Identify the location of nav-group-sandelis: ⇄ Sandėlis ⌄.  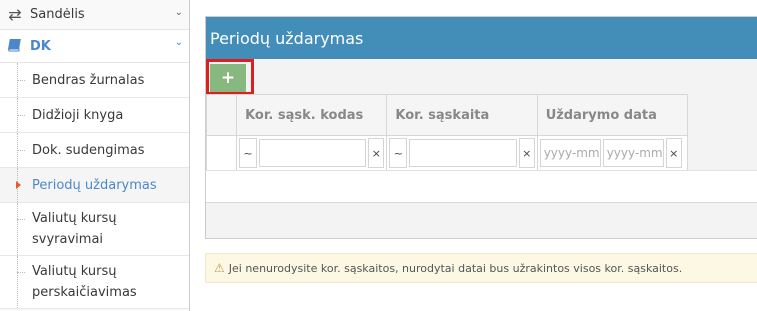
(94, 15).